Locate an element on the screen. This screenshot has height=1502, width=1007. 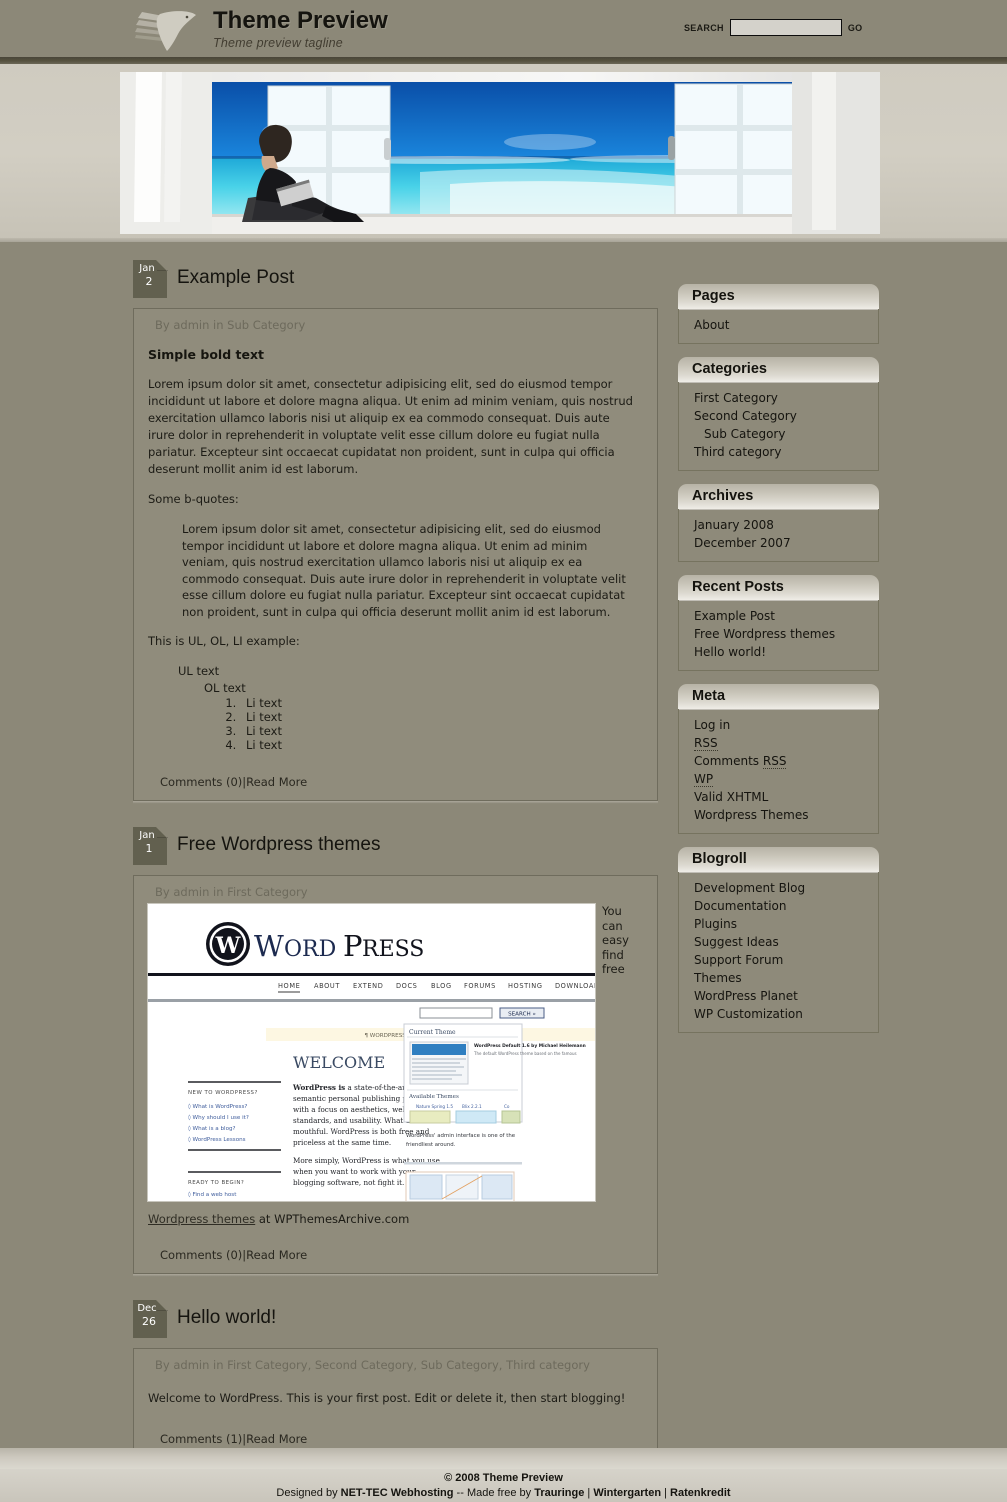
list-item: Second Category is located at coordinates (778, 416).